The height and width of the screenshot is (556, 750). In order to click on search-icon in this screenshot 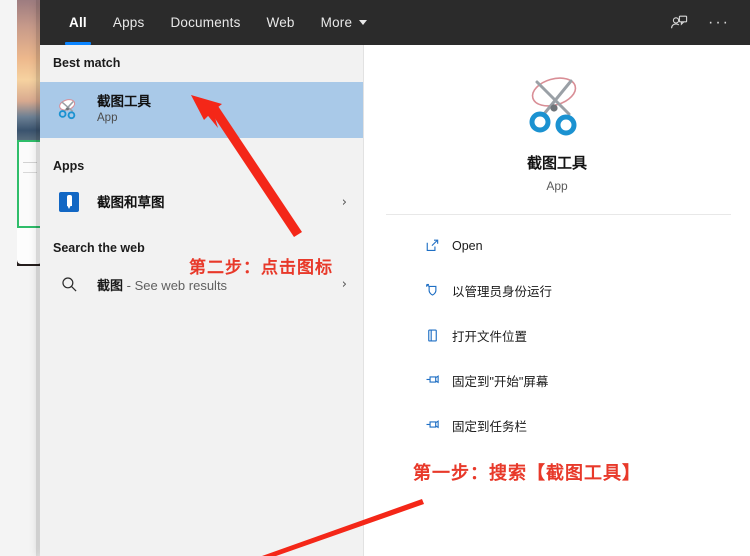, I will do `click(69, 285)`.